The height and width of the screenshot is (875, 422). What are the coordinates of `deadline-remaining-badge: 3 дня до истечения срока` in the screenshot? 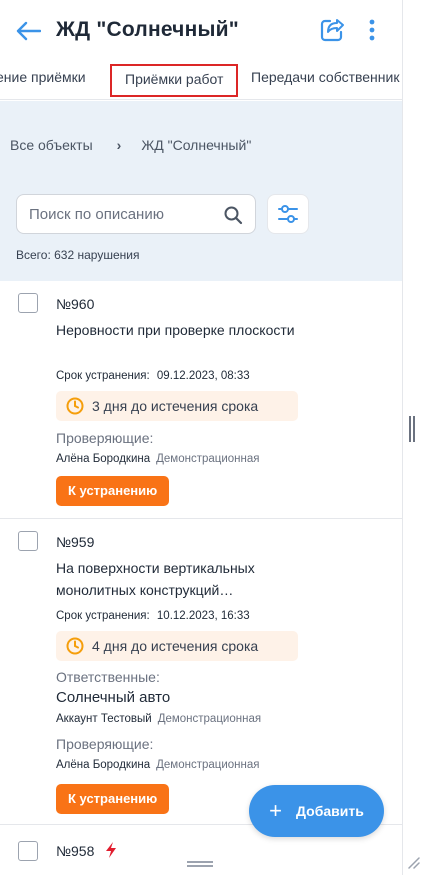 It's located at (177, 406).